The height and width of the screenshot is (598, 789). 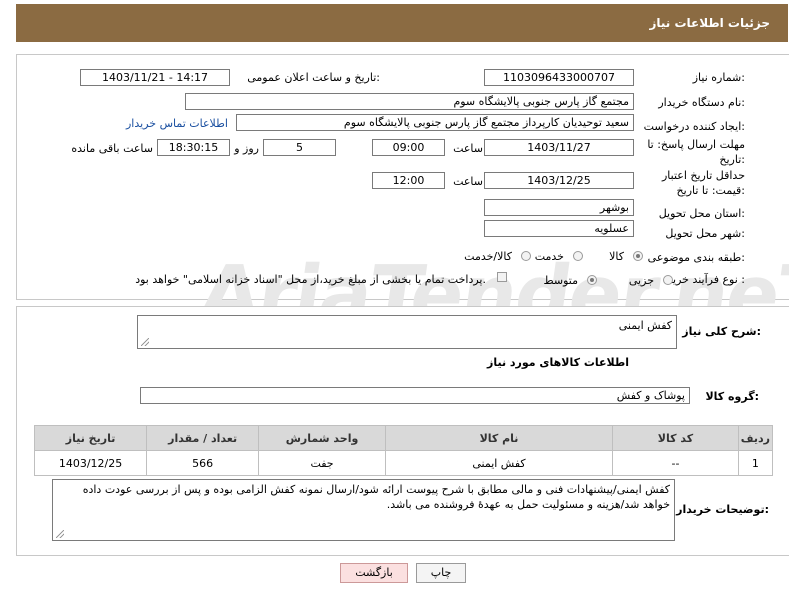 I want to click on payment-treasury-checkbox, so click(x=502, y=277).